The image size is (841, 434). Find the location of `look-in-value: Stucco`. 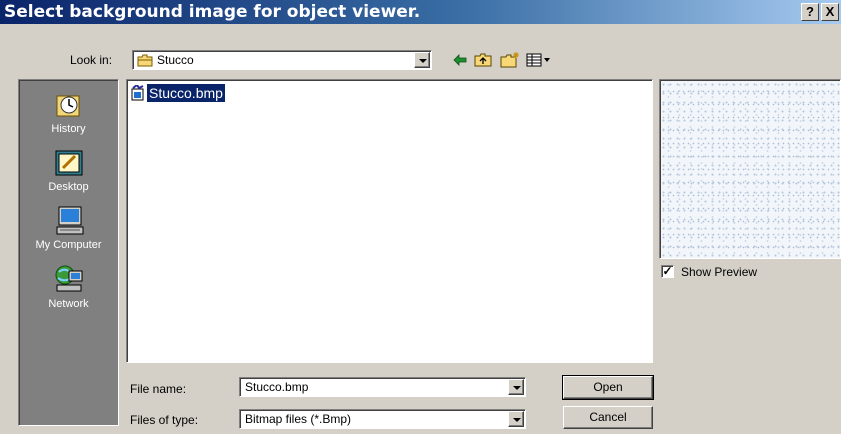

look-in-value: Stucco is located at coordinates (175, 60).